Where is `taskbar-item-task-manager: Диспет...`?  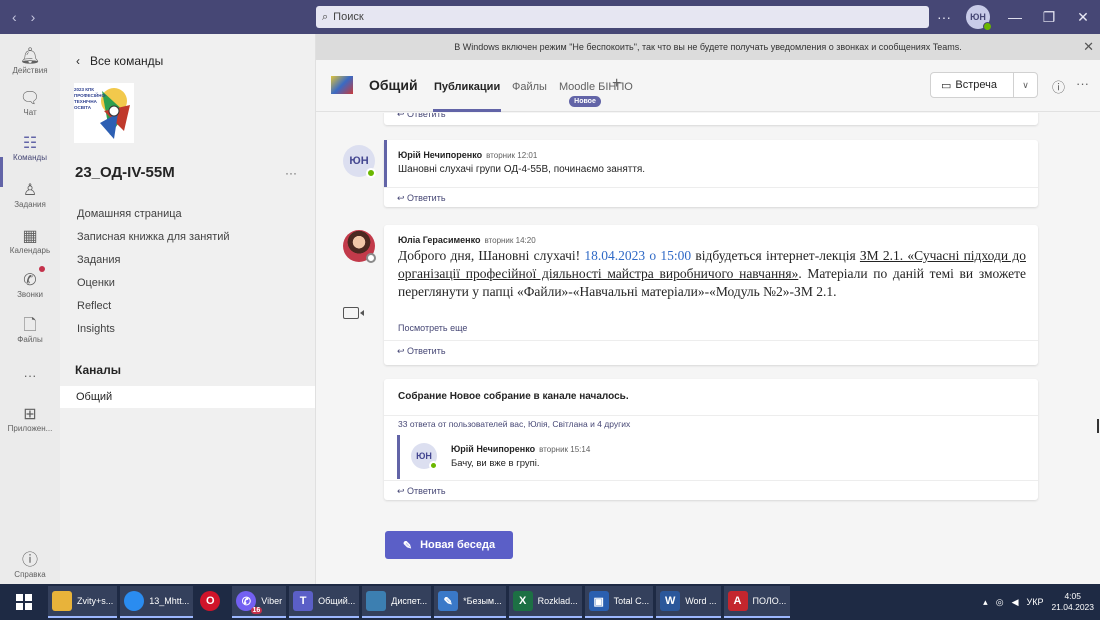 taskbar-item-task-manager: Диспет... is located at coordinates (397, 602).